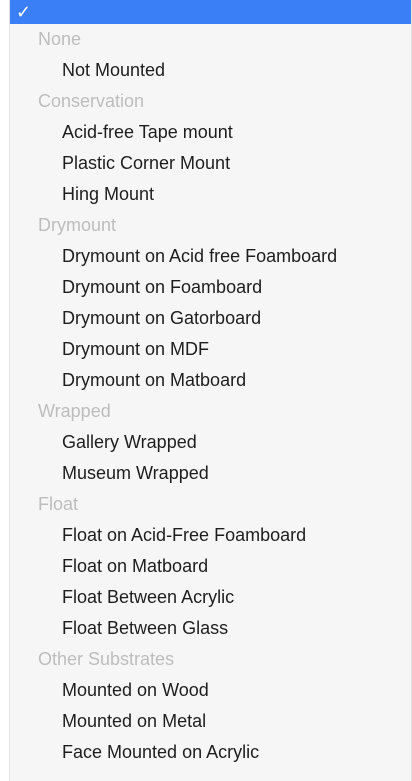 This screenshot has width=412, height=781. Describe the element at coordinates (91, 101) in the screenshot. I see `group-header-conservation: Conservation` at that location.